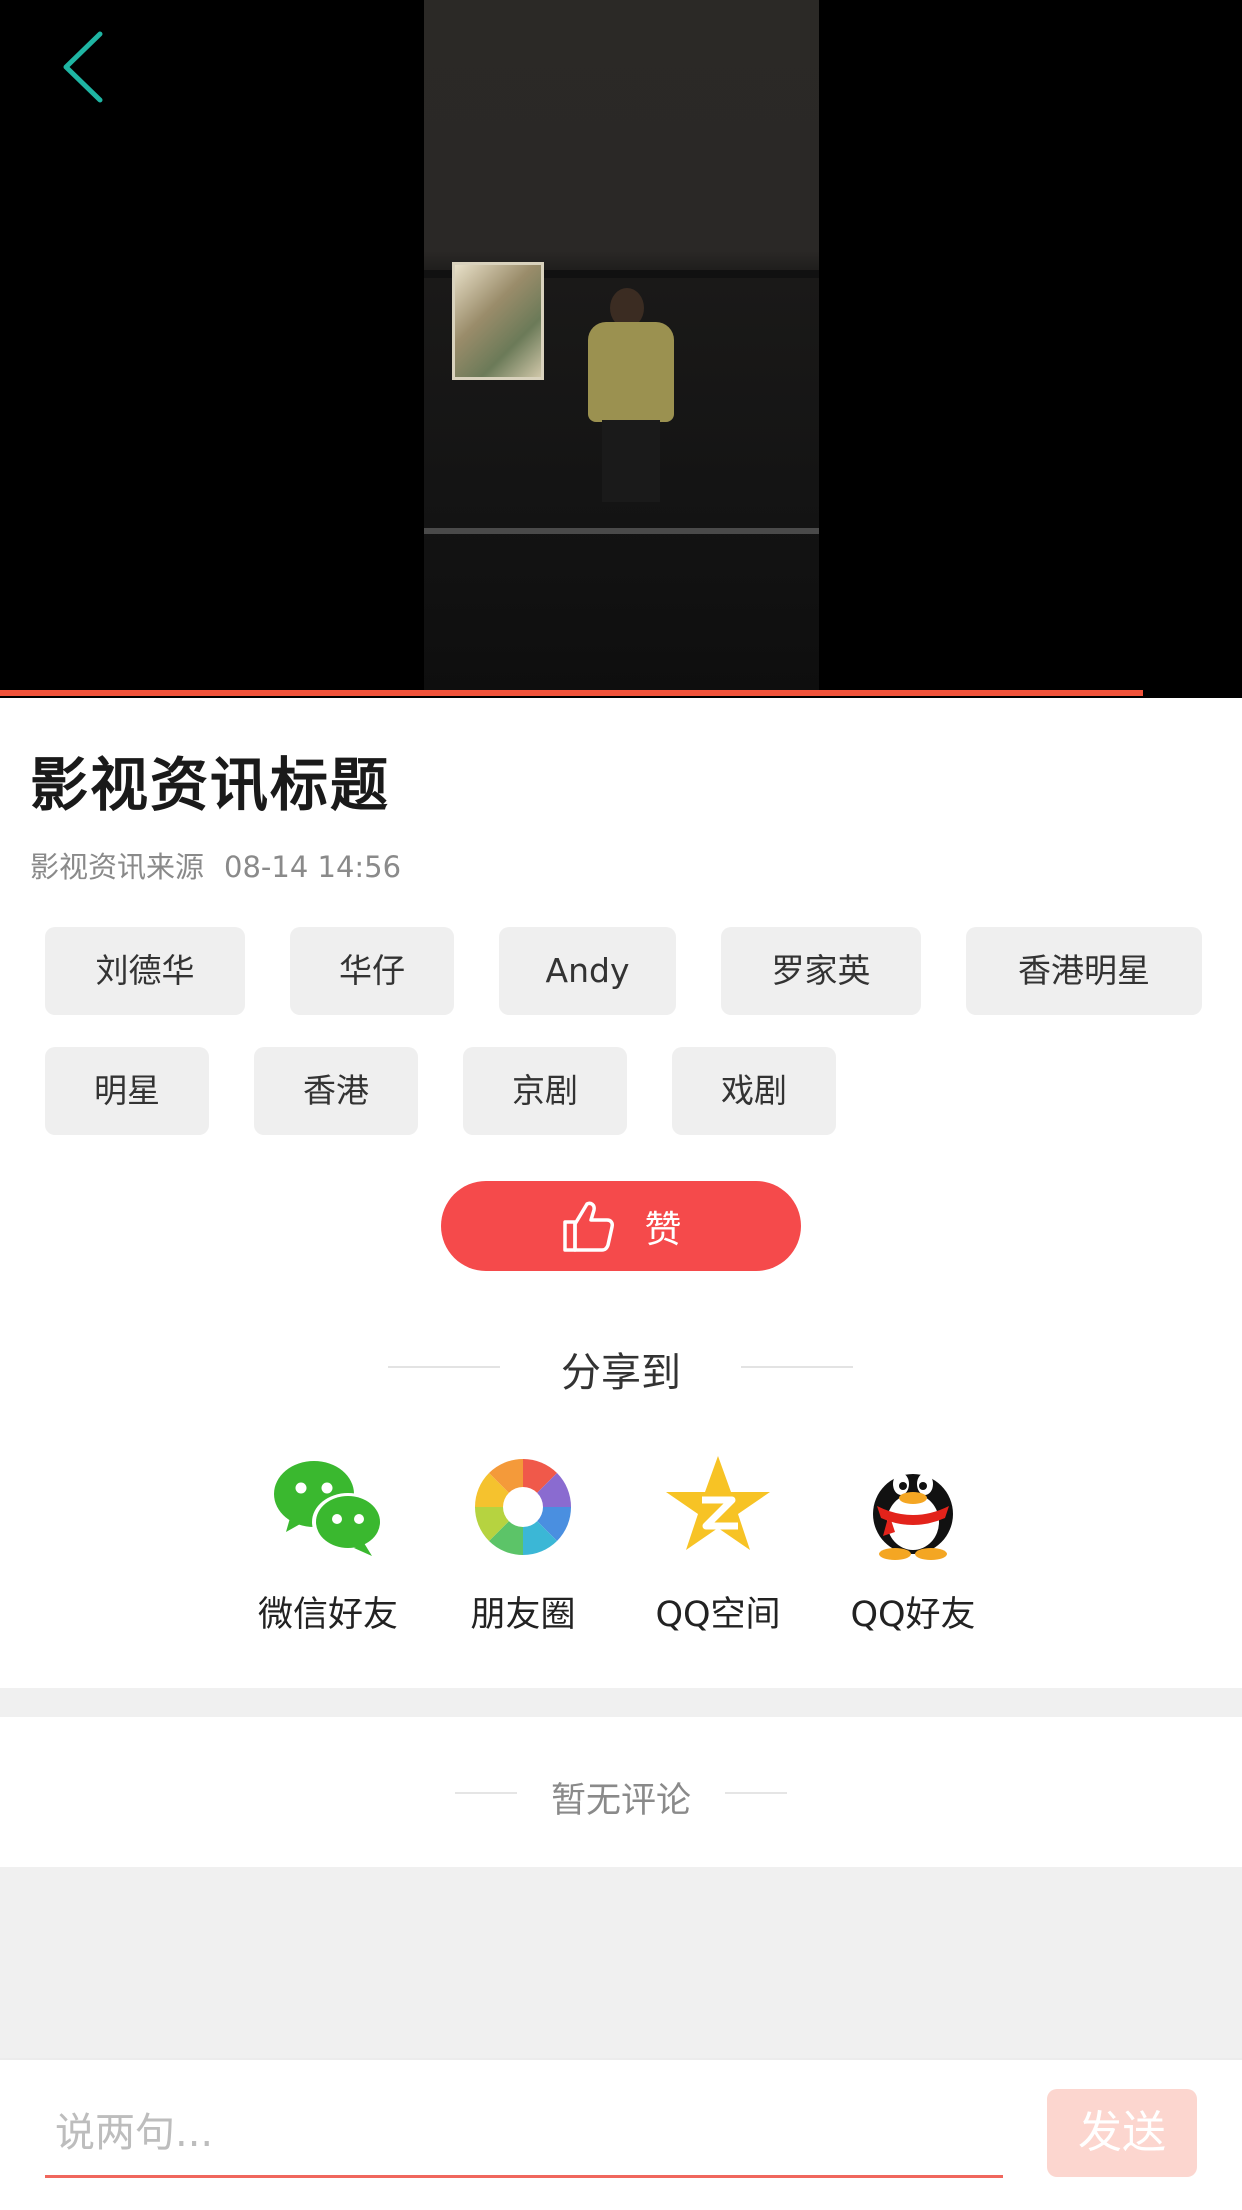 The image size is (1242, 2210). I want to click on share-moments-button: 朋友圈, so click(523, 1544).